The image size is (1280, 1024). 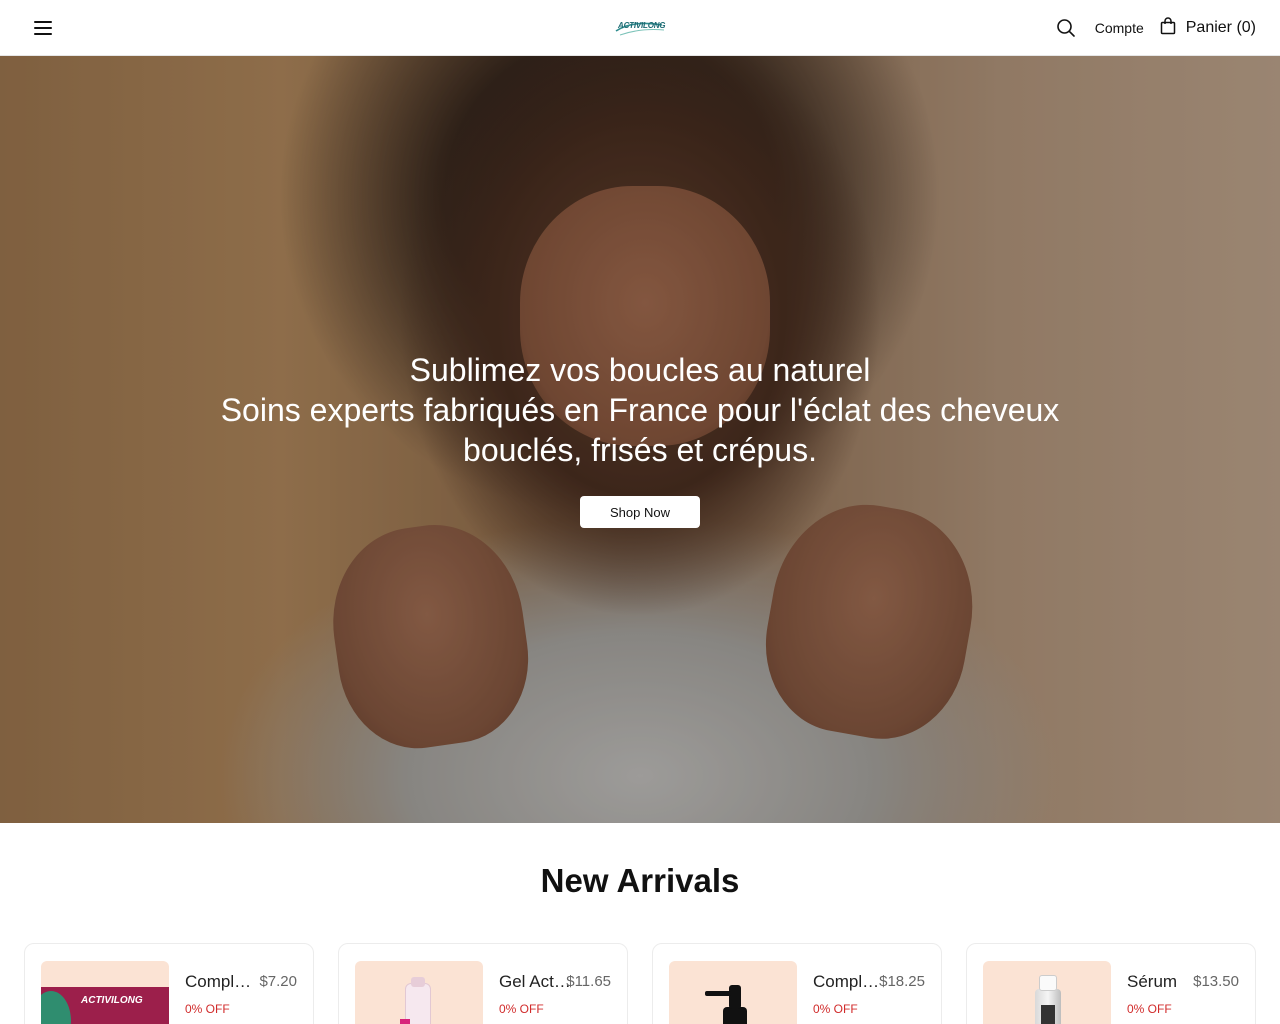 I want to click on header-actions: Compte Panier (0), so click(x=1155, y=28).